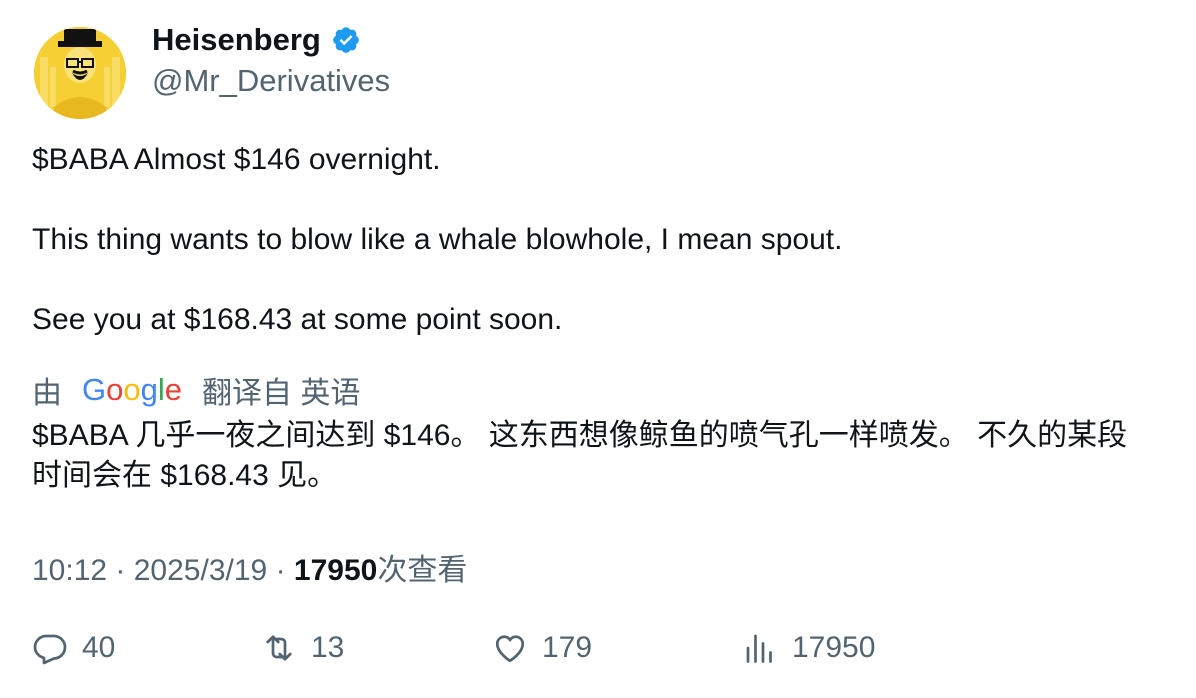  I want to click on author-name-row: Heisenberg, so click(256, 40).